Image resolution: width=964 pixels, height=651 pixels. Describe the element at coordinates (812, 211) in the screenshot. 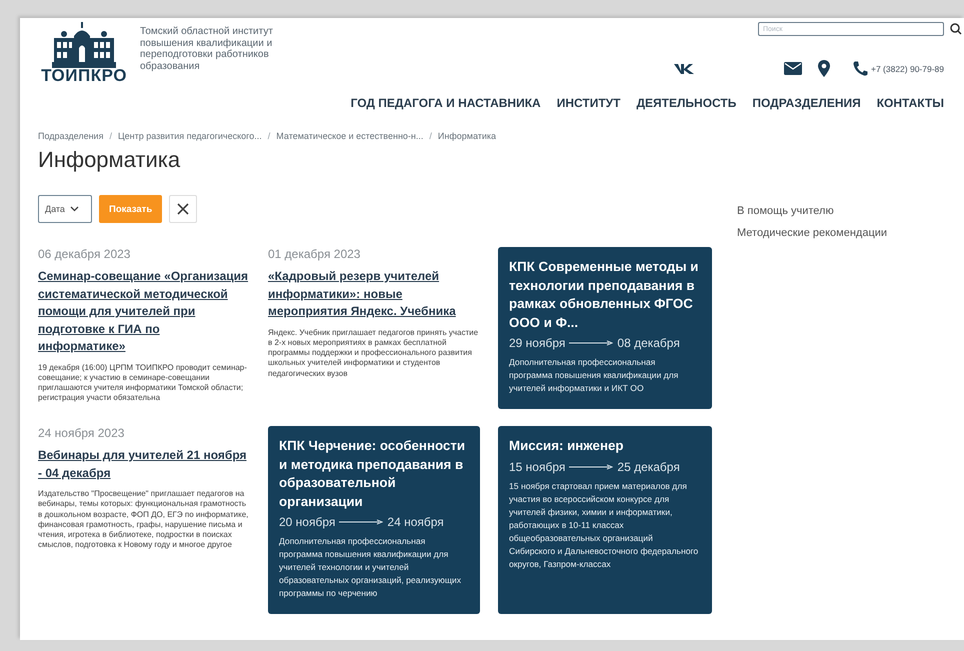

I see `sidebar-link: В помощь учителю` at that location.